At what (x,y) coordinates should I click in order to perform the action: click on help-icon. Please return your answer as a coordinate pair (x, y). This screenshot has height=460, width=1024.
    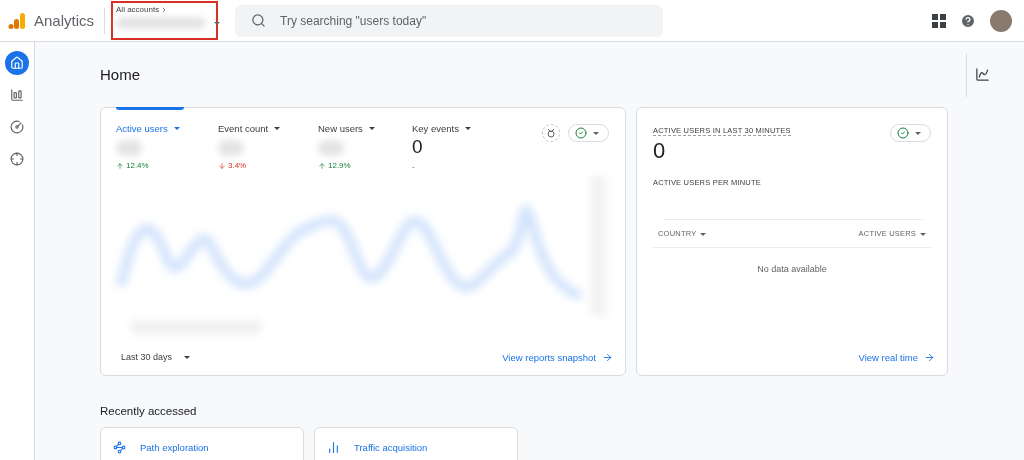
    Looking at the image, I should click on (968, 20).